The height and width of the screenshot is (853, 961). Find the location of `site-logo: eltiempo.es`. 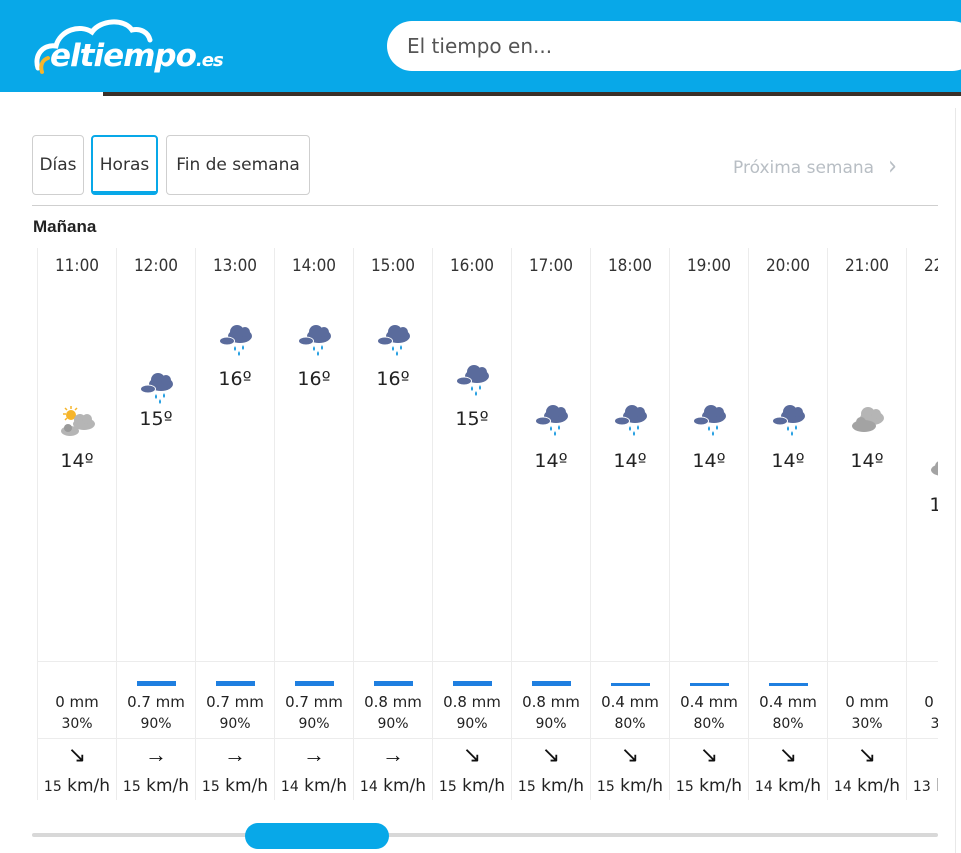

site-logo: eltiempo.es is located at coordinates (132, 48).